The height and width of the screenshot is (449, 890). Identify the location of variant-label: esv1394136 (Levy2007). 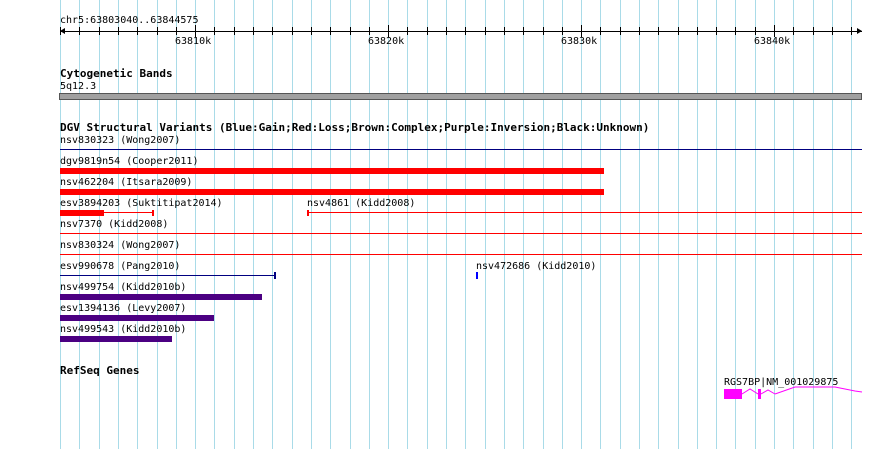
(123, 308).